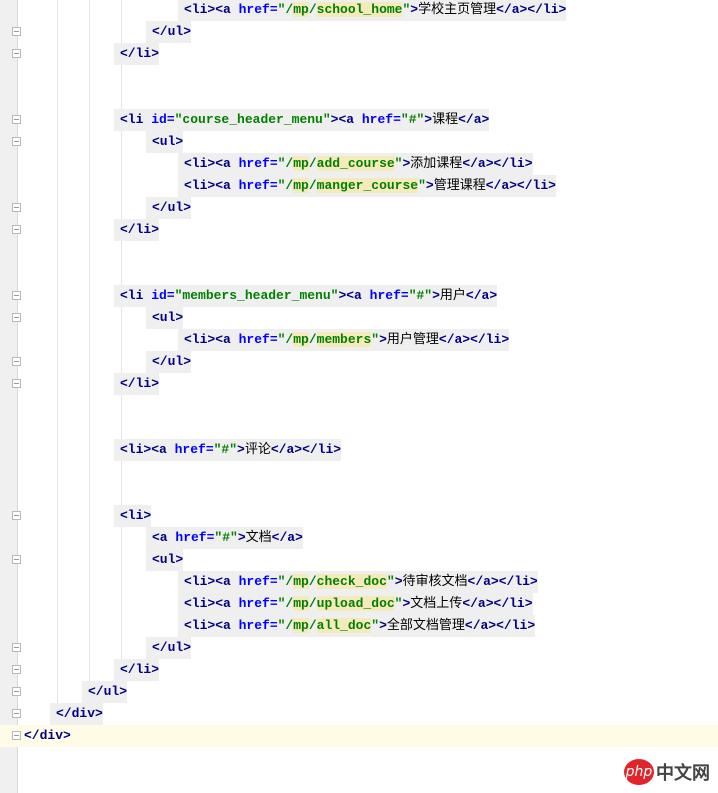 This screenshot has height=793, width=718. What do you see at coordinates (285, 163) in the screenshot?
I see `value-token: "/` at bounding box center [285, 163].